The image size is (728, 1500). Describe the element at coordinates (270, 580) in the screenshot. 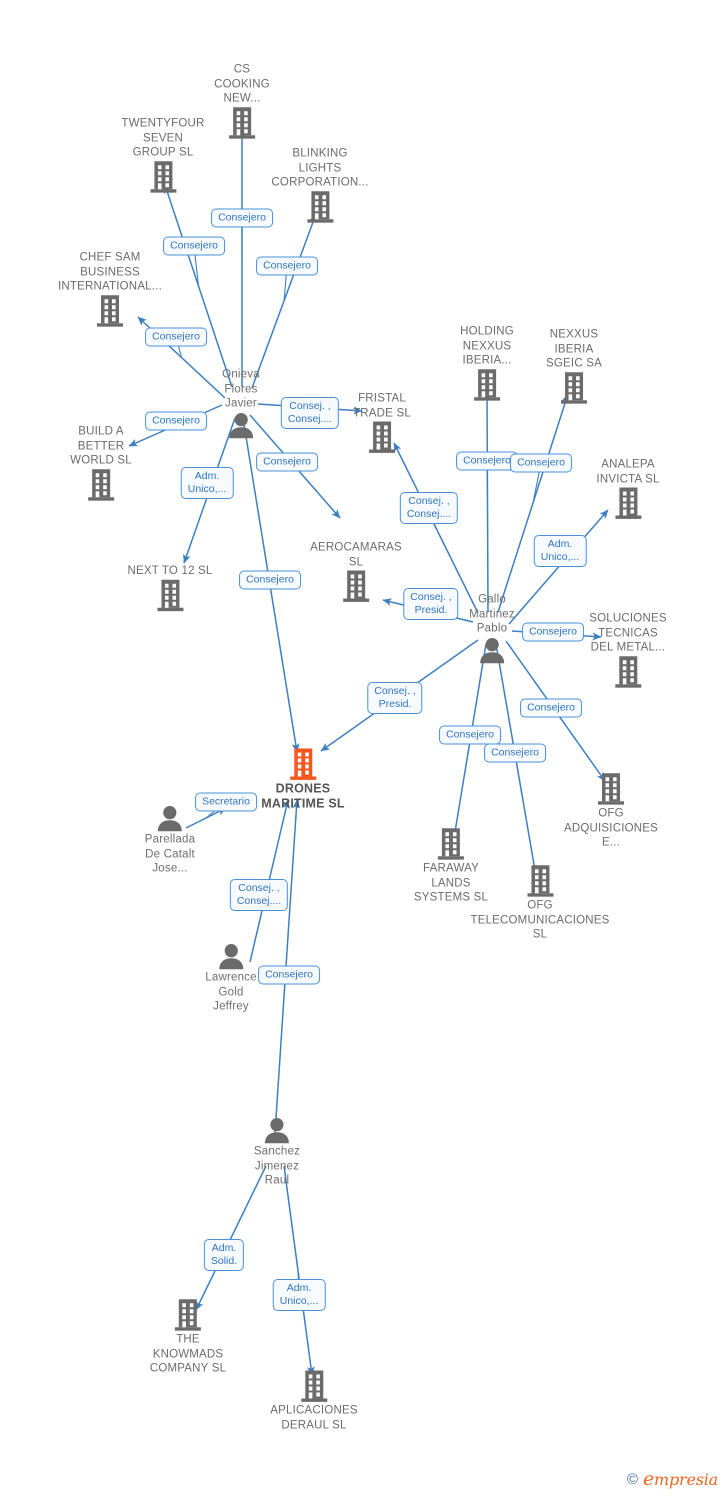

I see `edge-label-onieva-flores-to-drones-maritime: Consejero` at that location.